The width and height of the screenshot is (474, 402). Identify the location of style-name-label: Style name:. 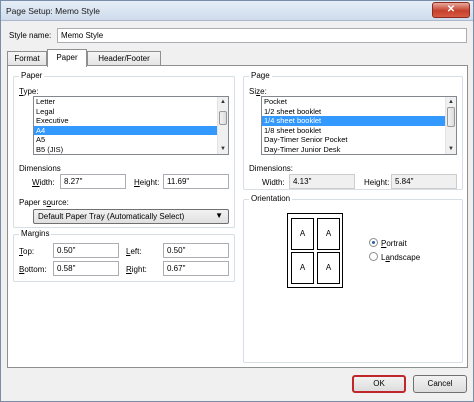
(30, 35).